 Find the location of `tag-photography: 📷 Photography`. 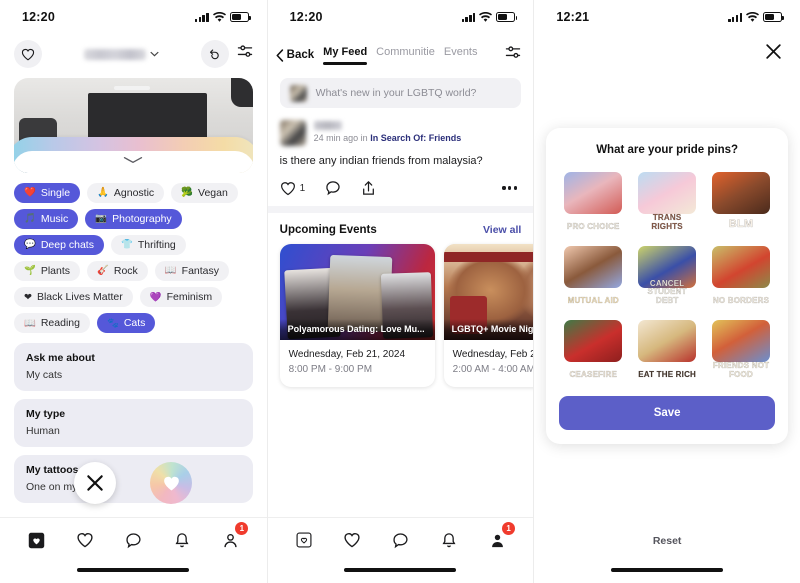

tag-photography: 📷 Photography is located at coordinates (133, 219).